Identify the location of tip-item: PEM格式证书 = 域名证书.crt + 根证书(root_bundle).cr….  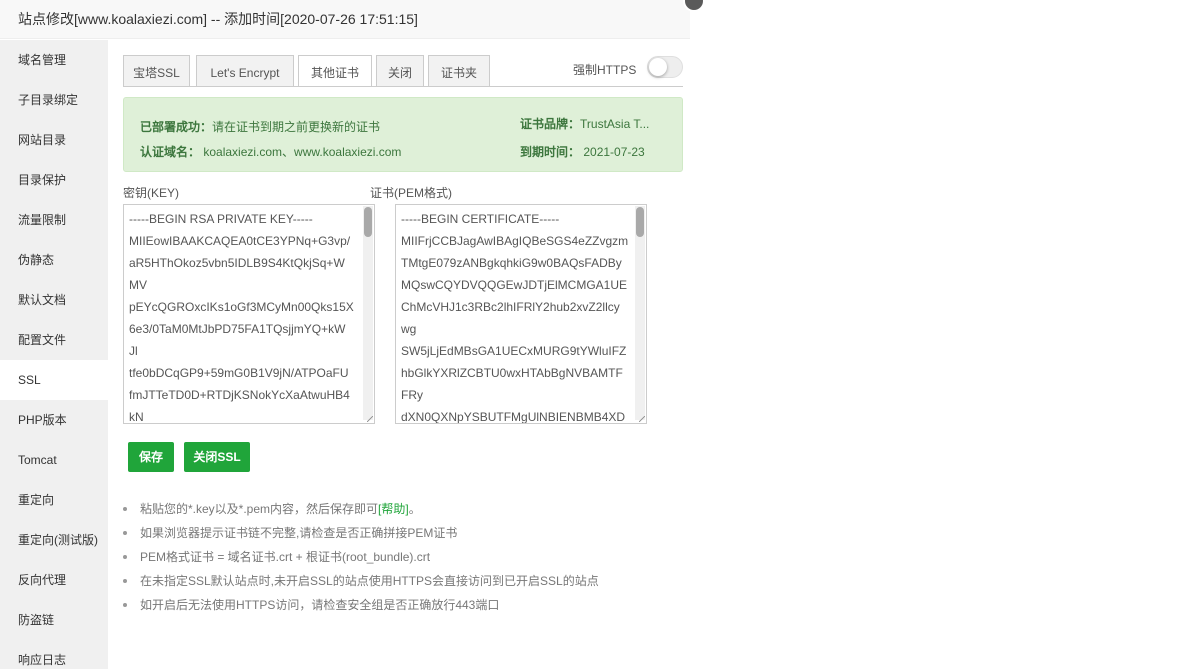
(361, 560).